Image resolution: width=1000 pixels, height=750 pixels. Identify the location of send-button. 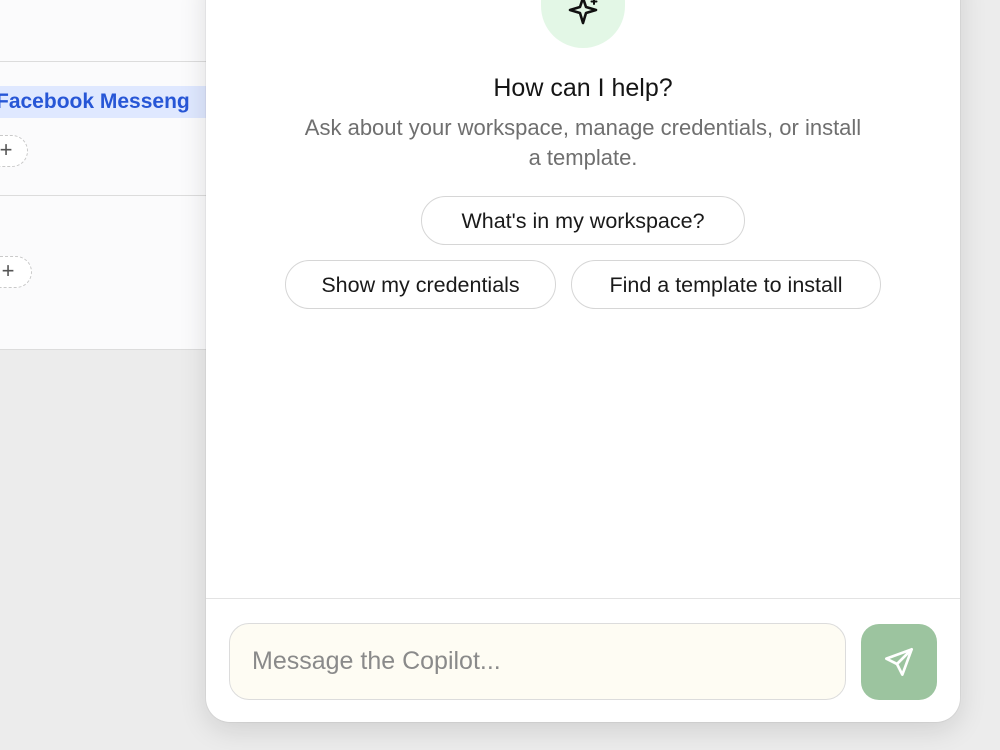
(899, 662).